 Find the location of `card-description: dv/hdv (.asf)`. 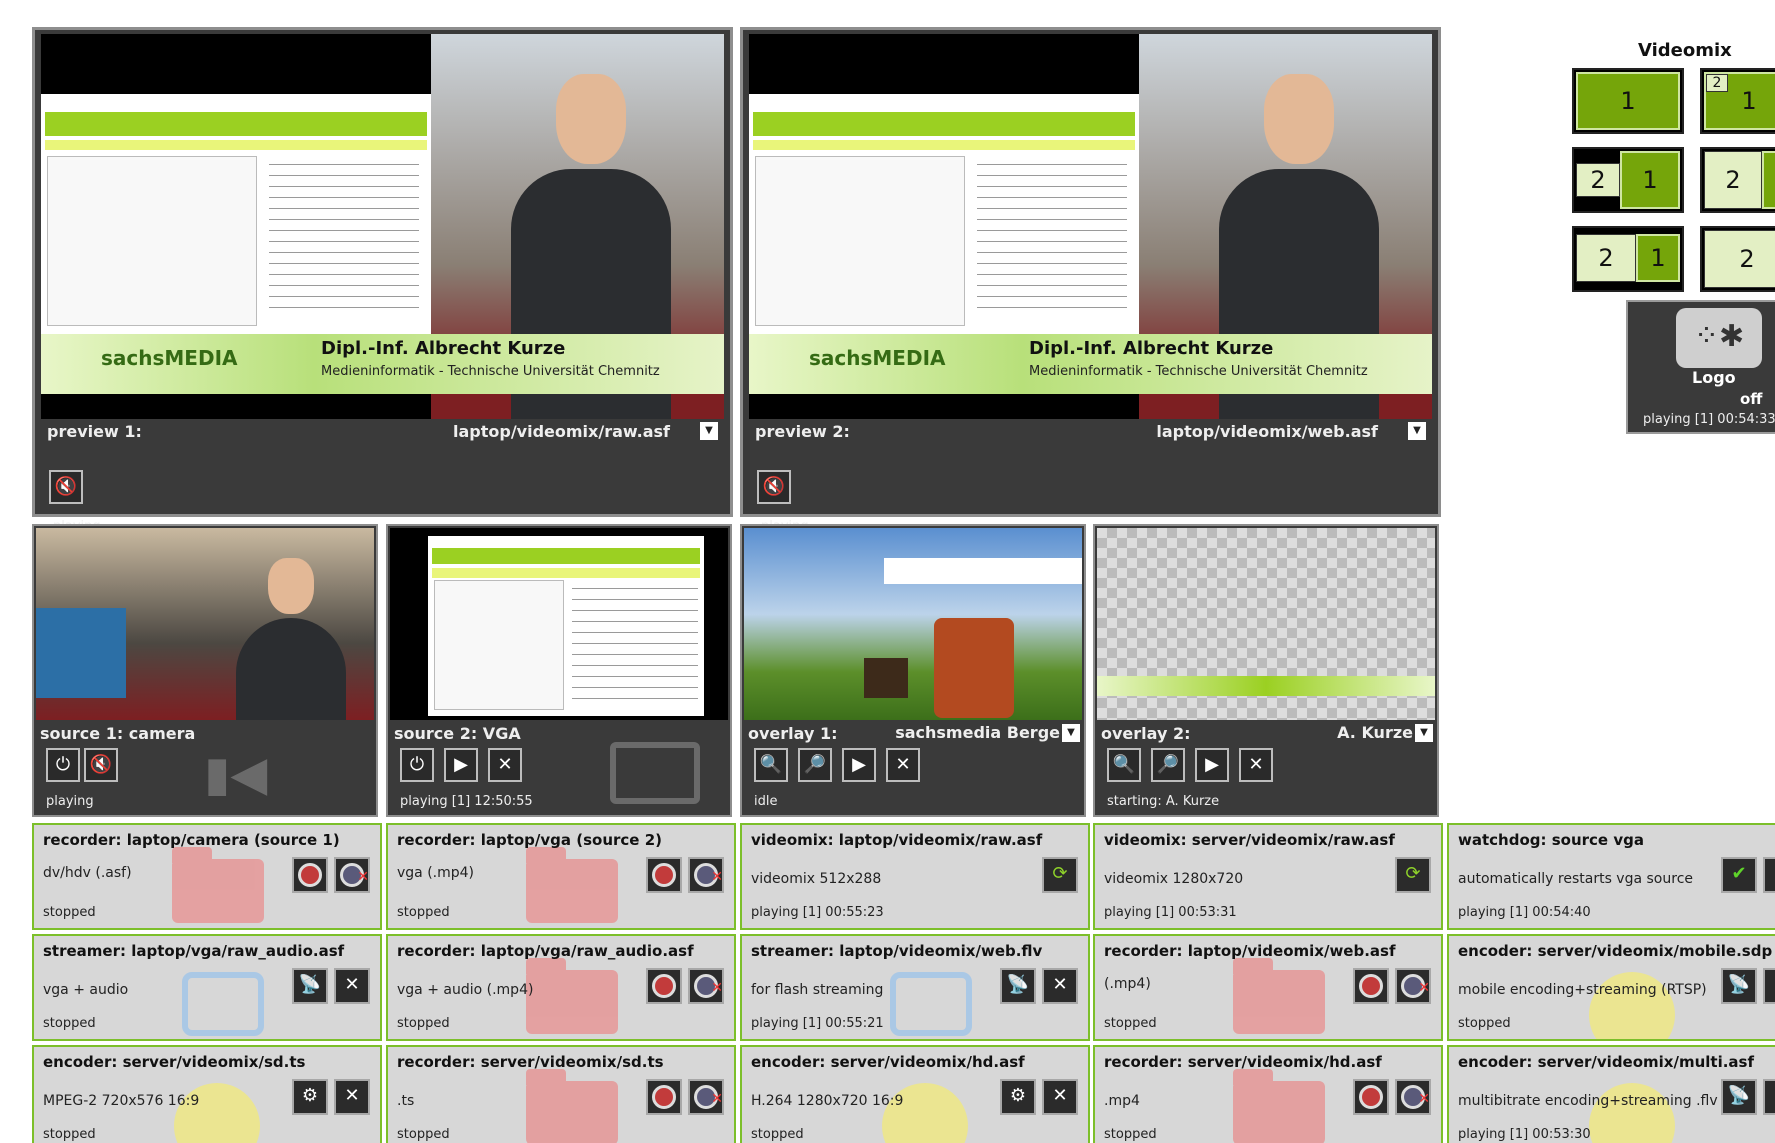

card-description: dv/hdv (.asf) is located at coordinates (87, 873).